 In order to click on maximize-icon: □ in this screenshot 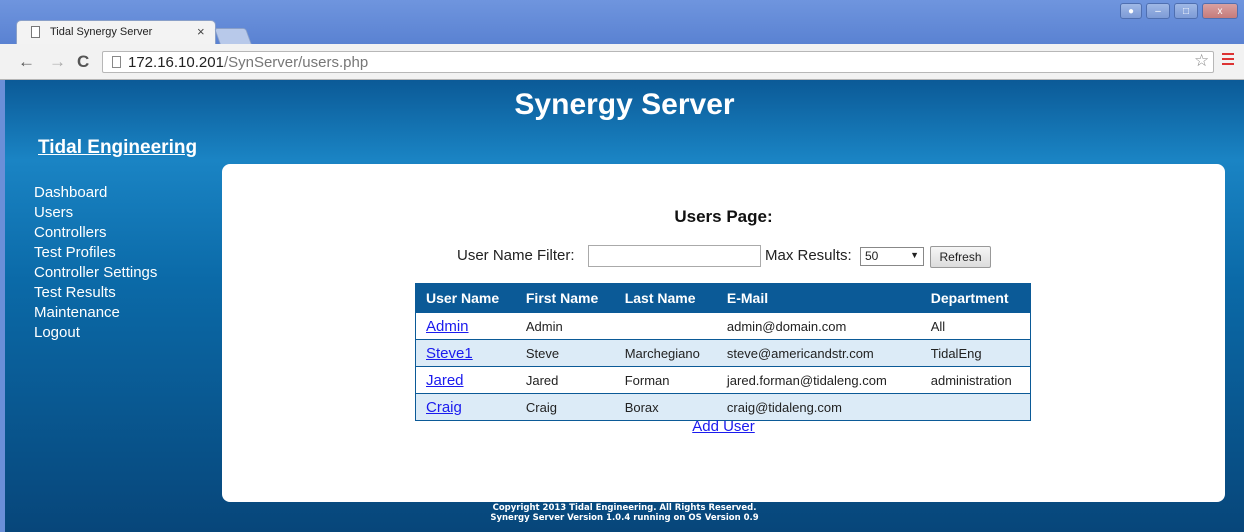, I will do `click(1186, 11)`.